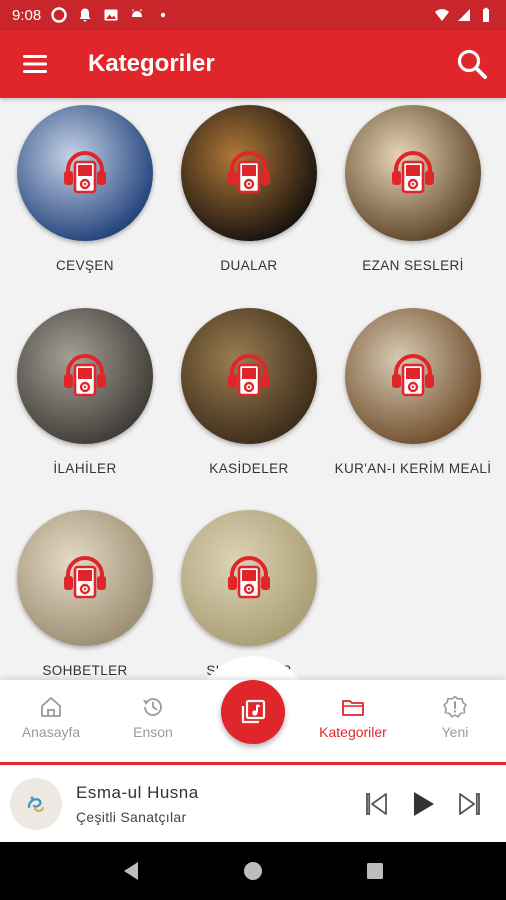 The height and width of the screenshot is (900, 506). I want to click on opera-icon, so click(59, 15).